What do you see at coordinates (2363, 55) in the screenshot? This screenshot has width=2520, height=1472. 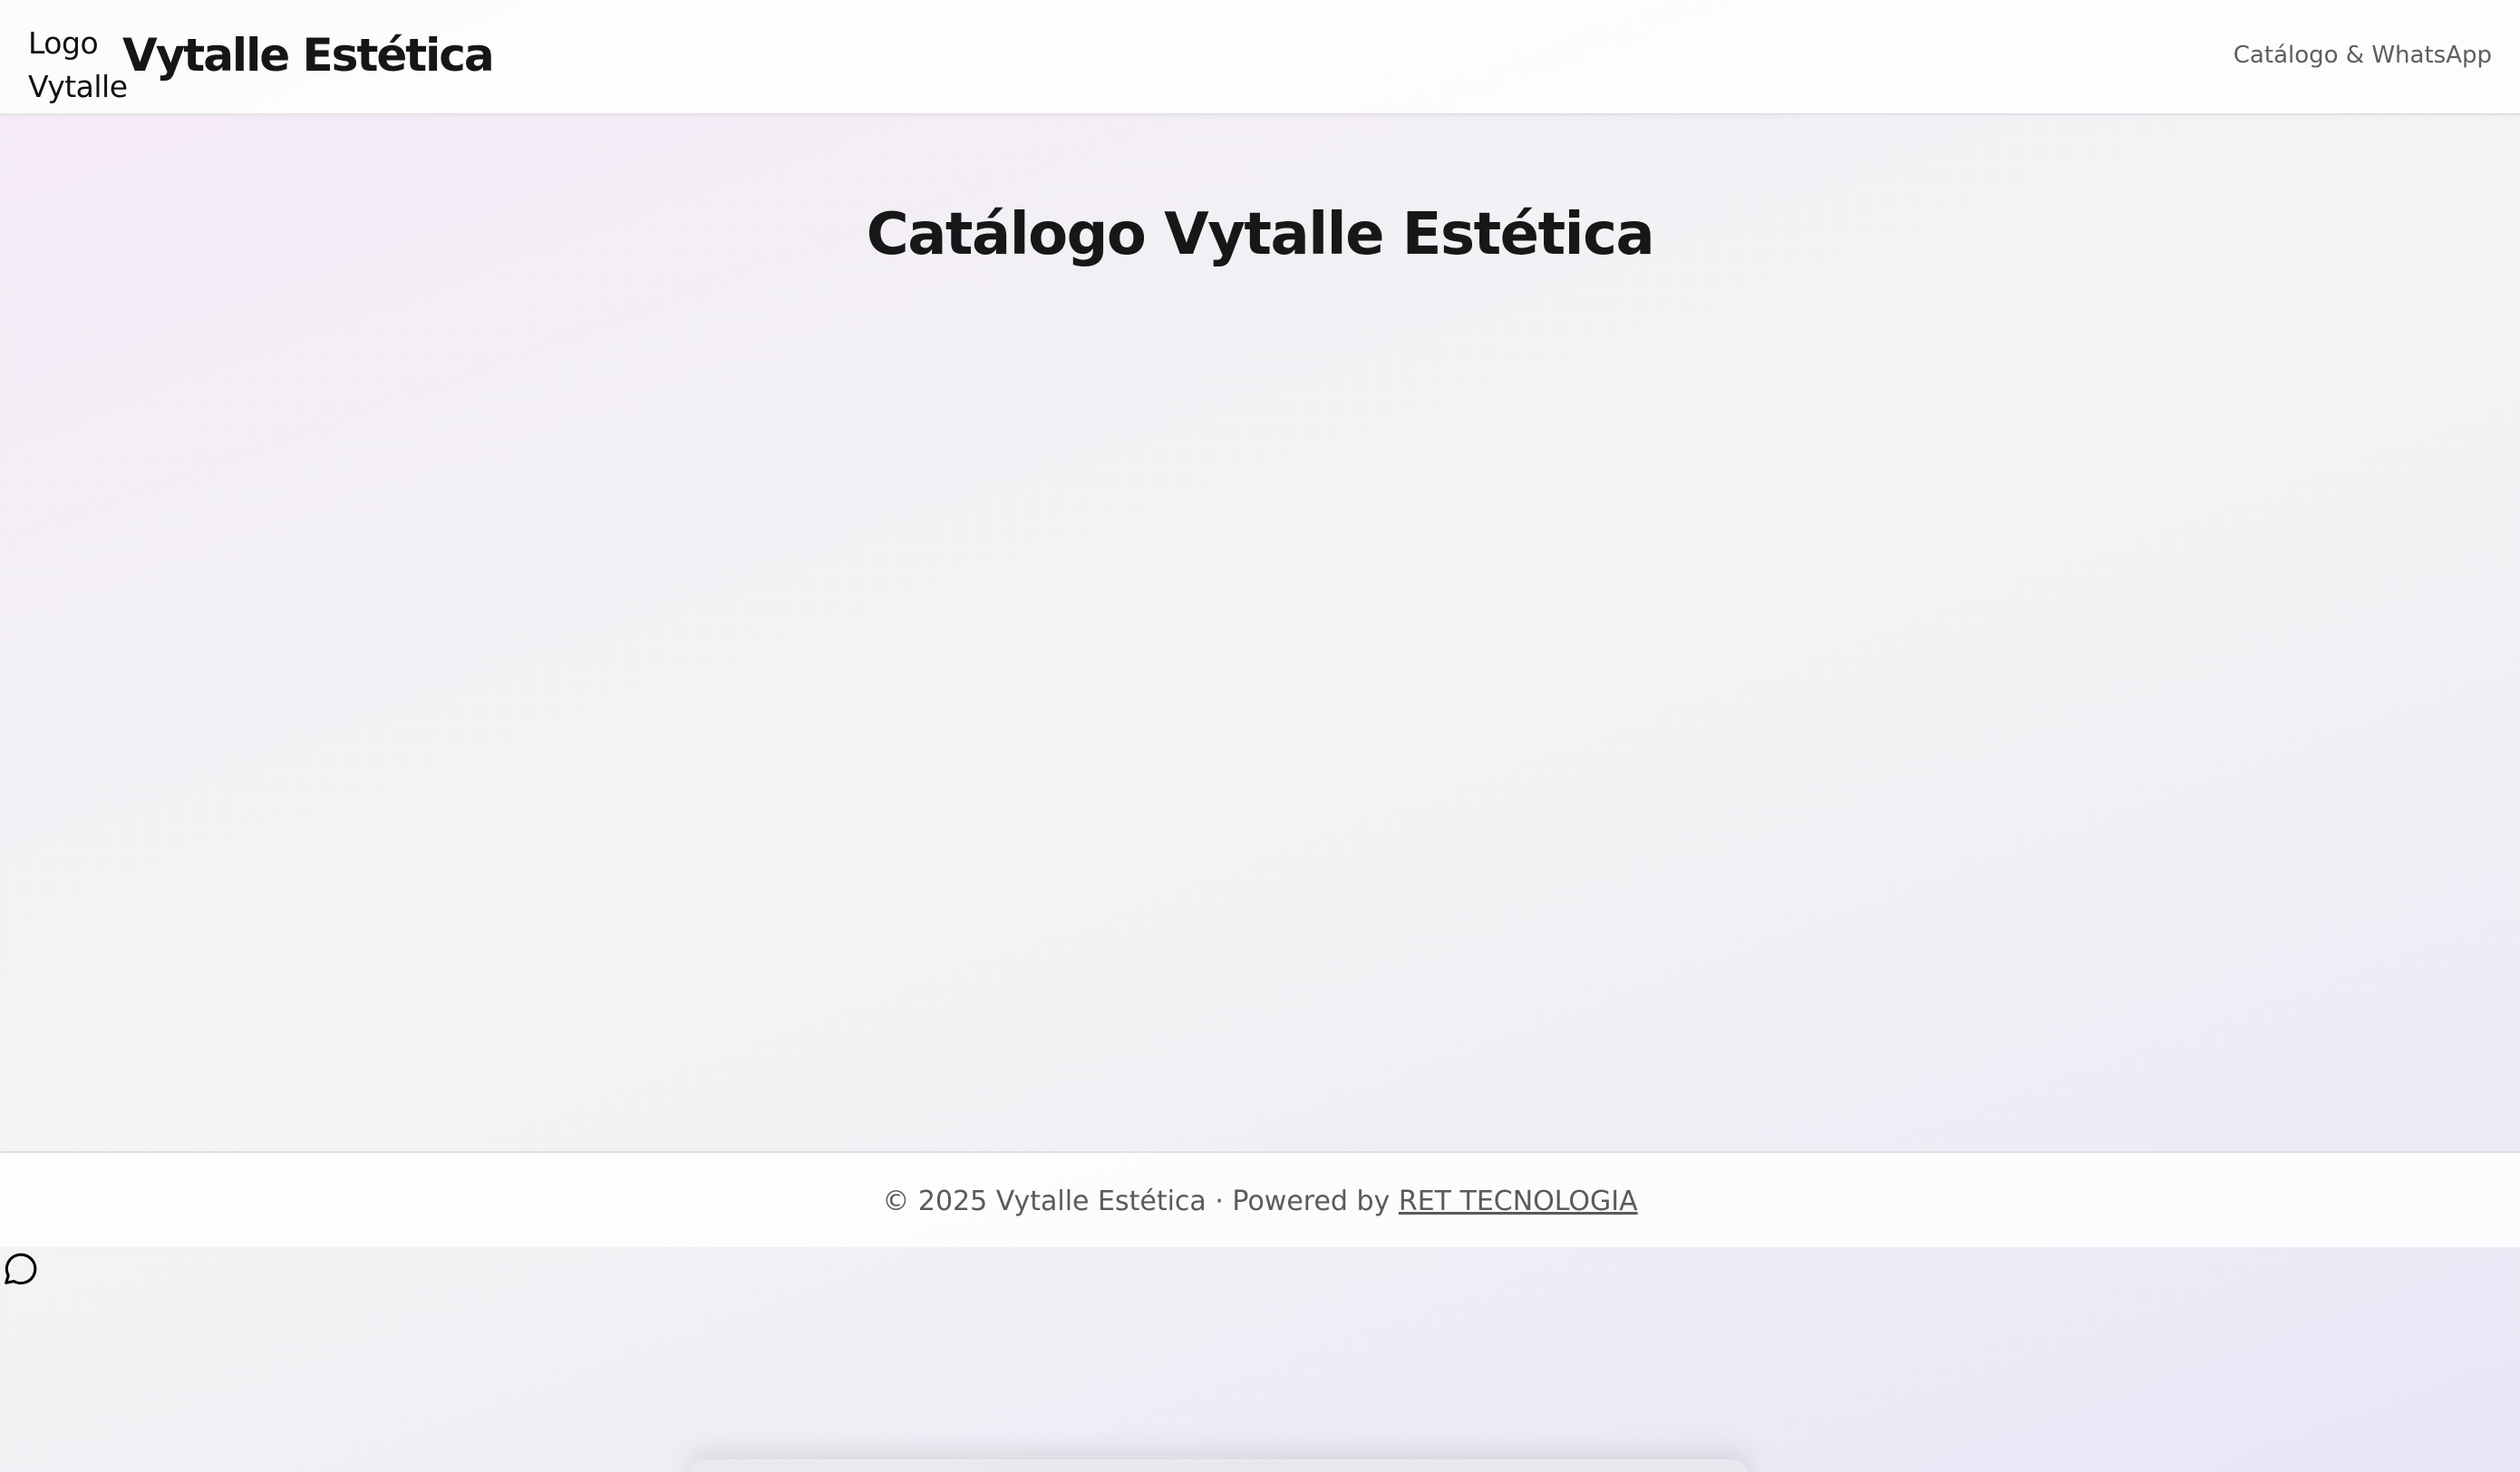 I see `nav-catalog-whatsapp-link: Catálogo & WhatsApp` at bounding box center [2363, 55].